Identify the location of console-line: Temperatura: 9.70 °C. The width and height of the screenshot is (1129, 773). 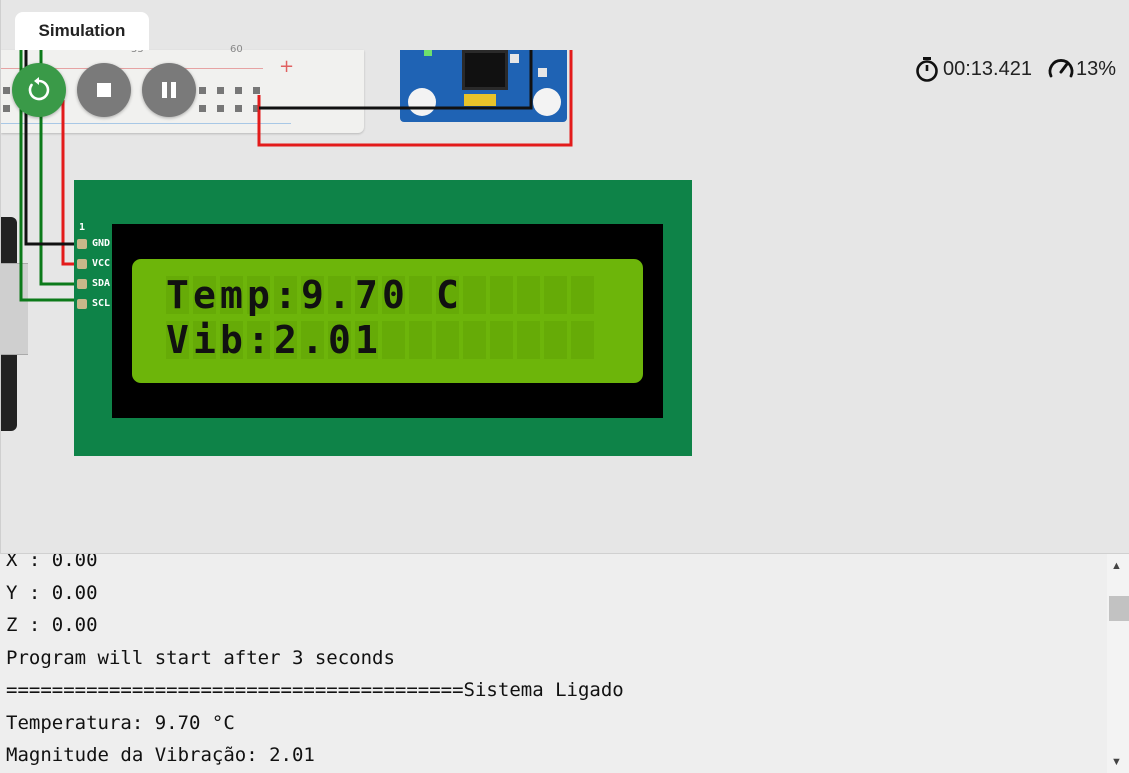
(120, 722).